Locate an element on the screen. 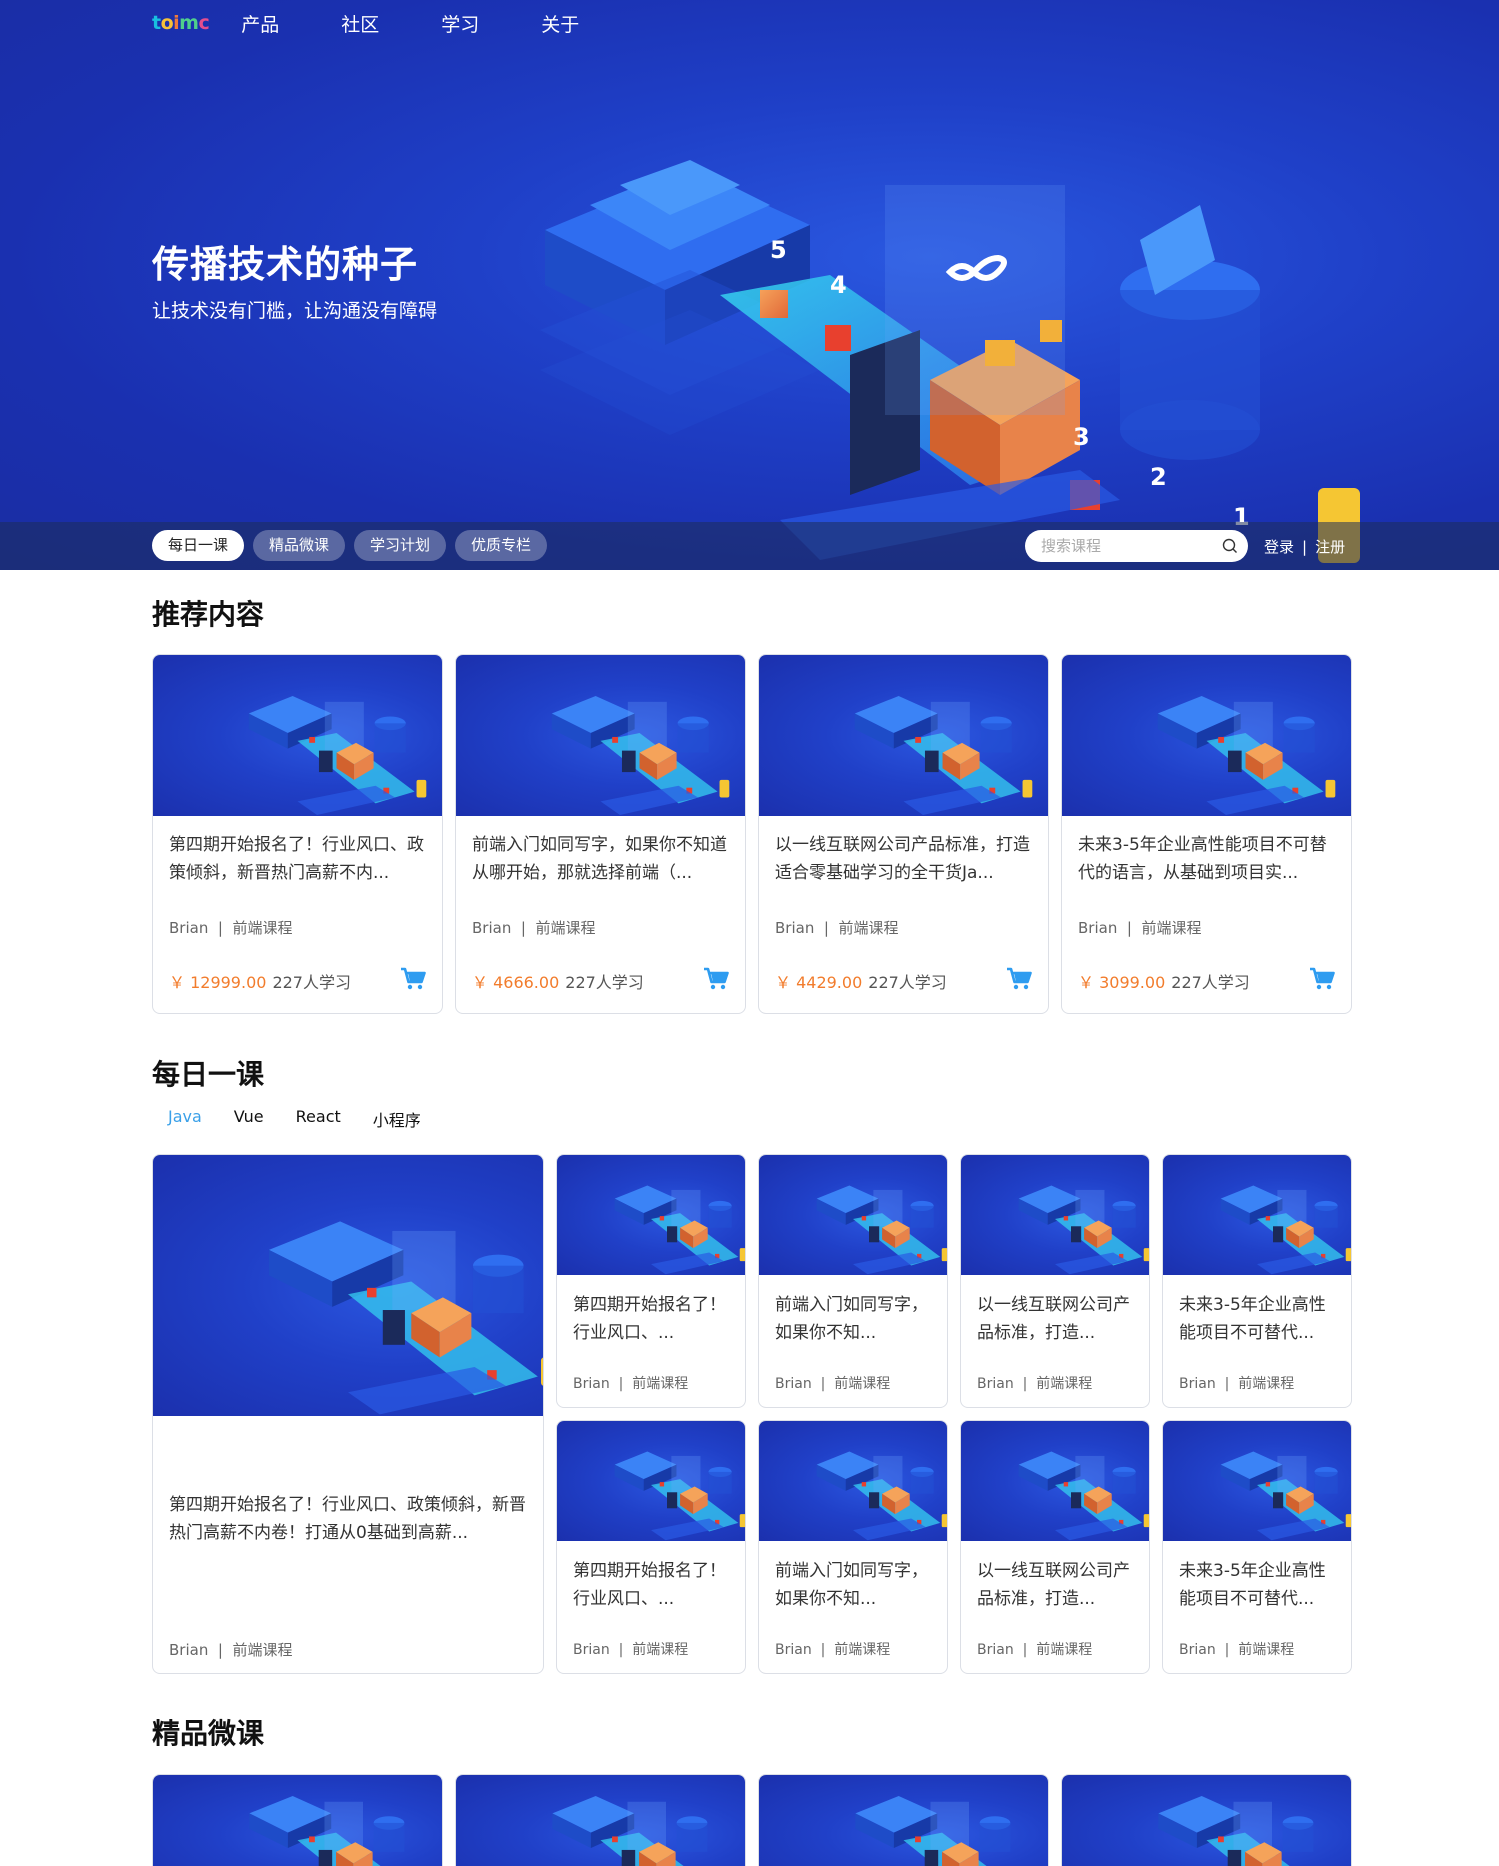 Image resolution: width=1499 pixels, height=1866 pixels. auth-links: 登录 | 注册 is located at coordinates (1304, 546).